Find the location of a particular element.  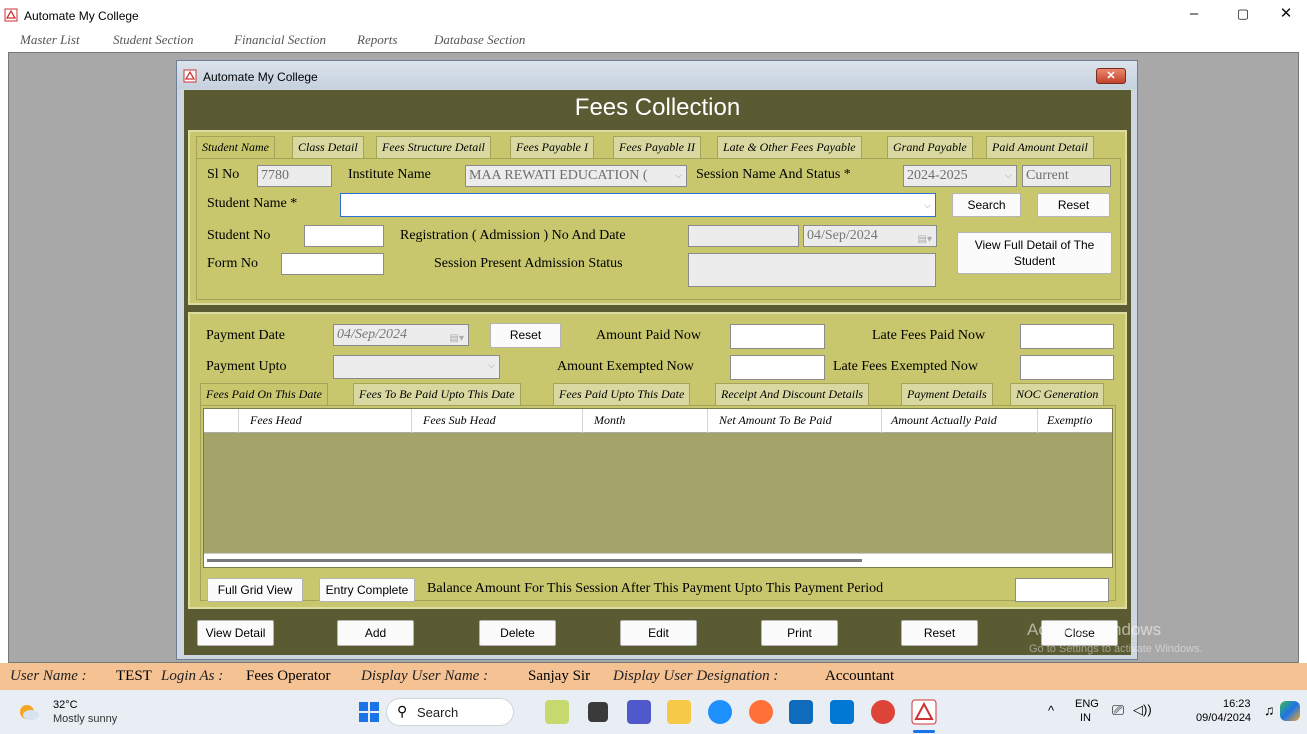

amount-paid-now-field is located at coordinates (777, 336).